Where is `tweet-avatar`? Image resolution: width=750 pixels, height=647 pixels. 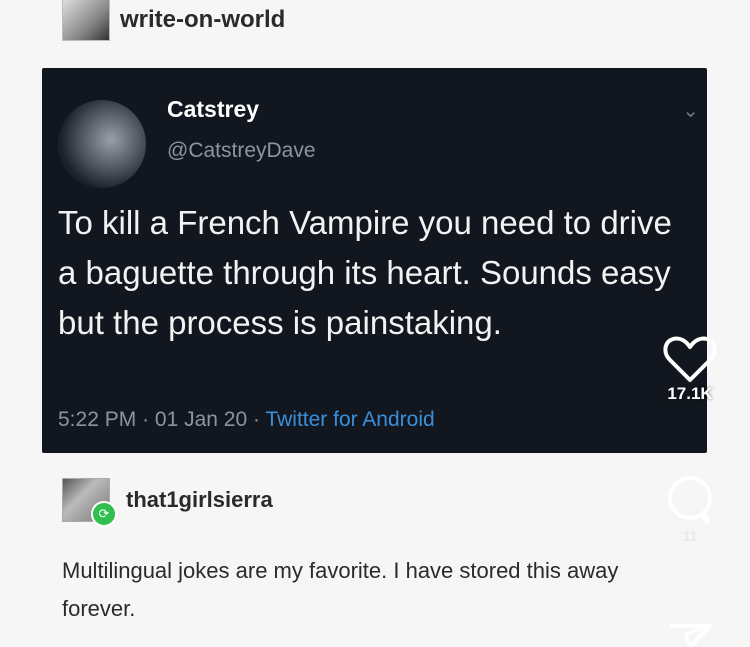 tweet-avatar is located at coordinates (102, 144).